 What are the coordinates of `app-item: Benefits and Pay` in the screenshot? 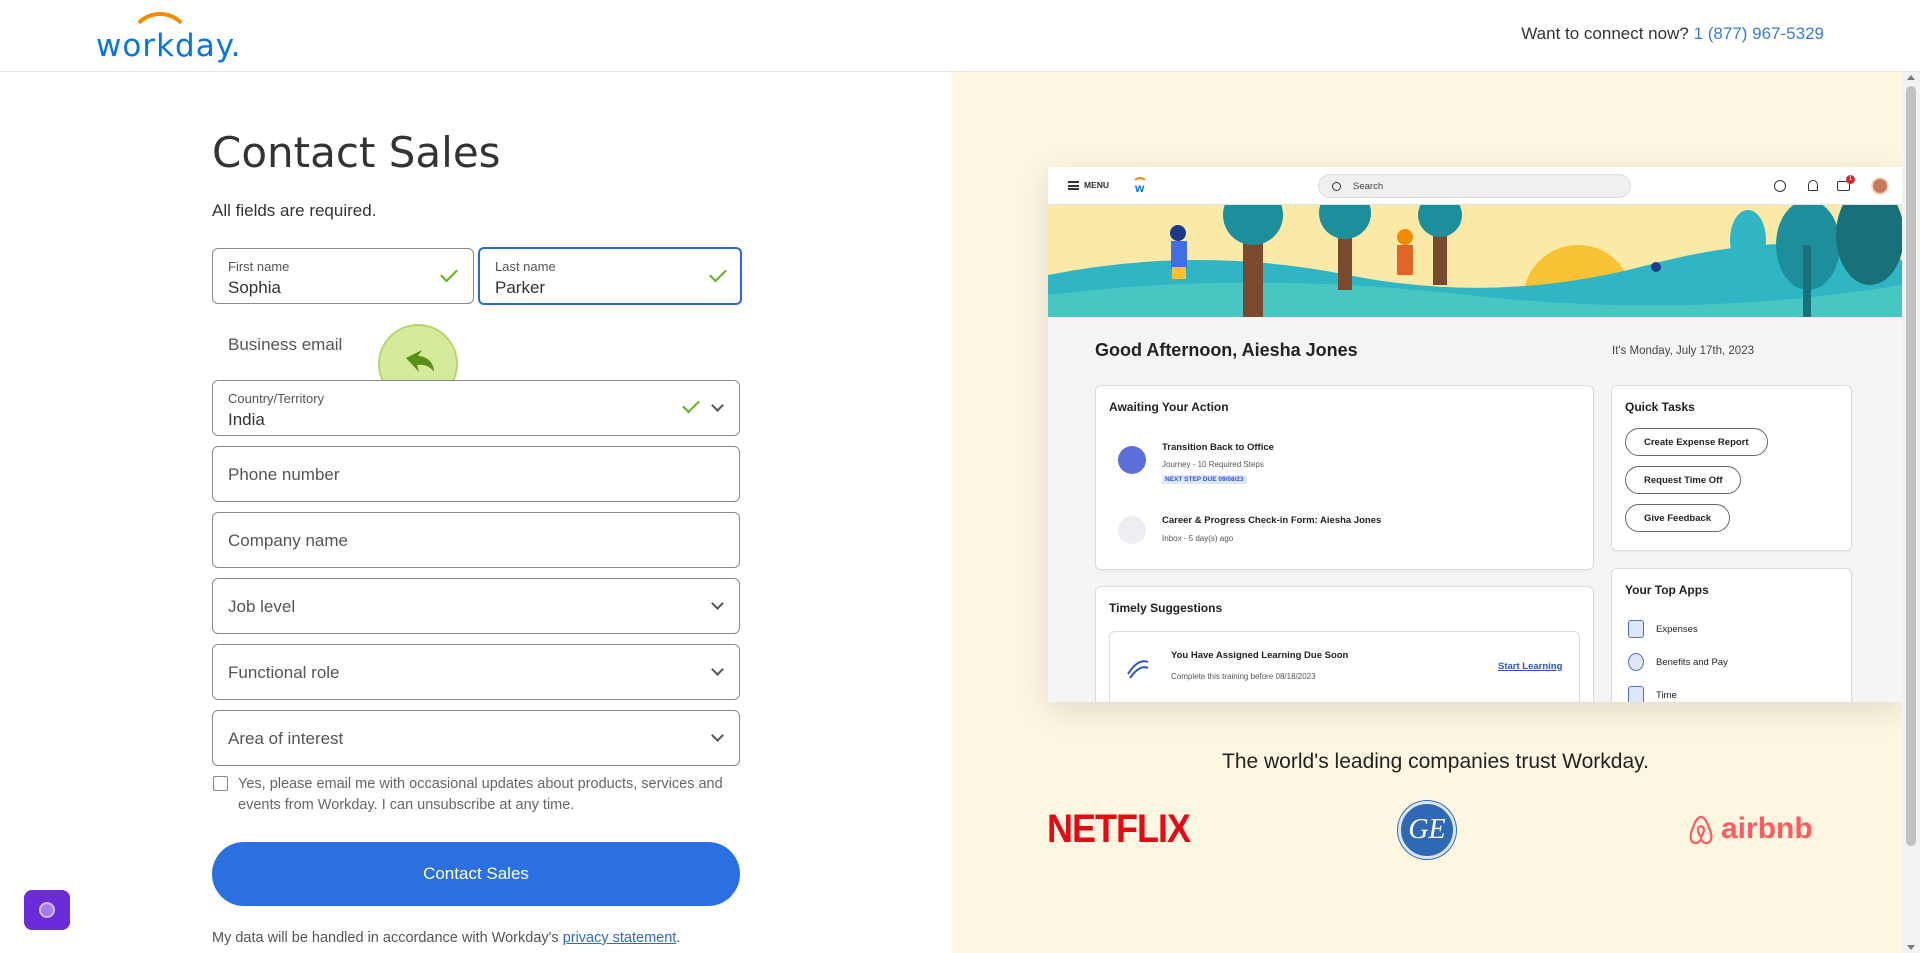 It's located at (1692, 662).